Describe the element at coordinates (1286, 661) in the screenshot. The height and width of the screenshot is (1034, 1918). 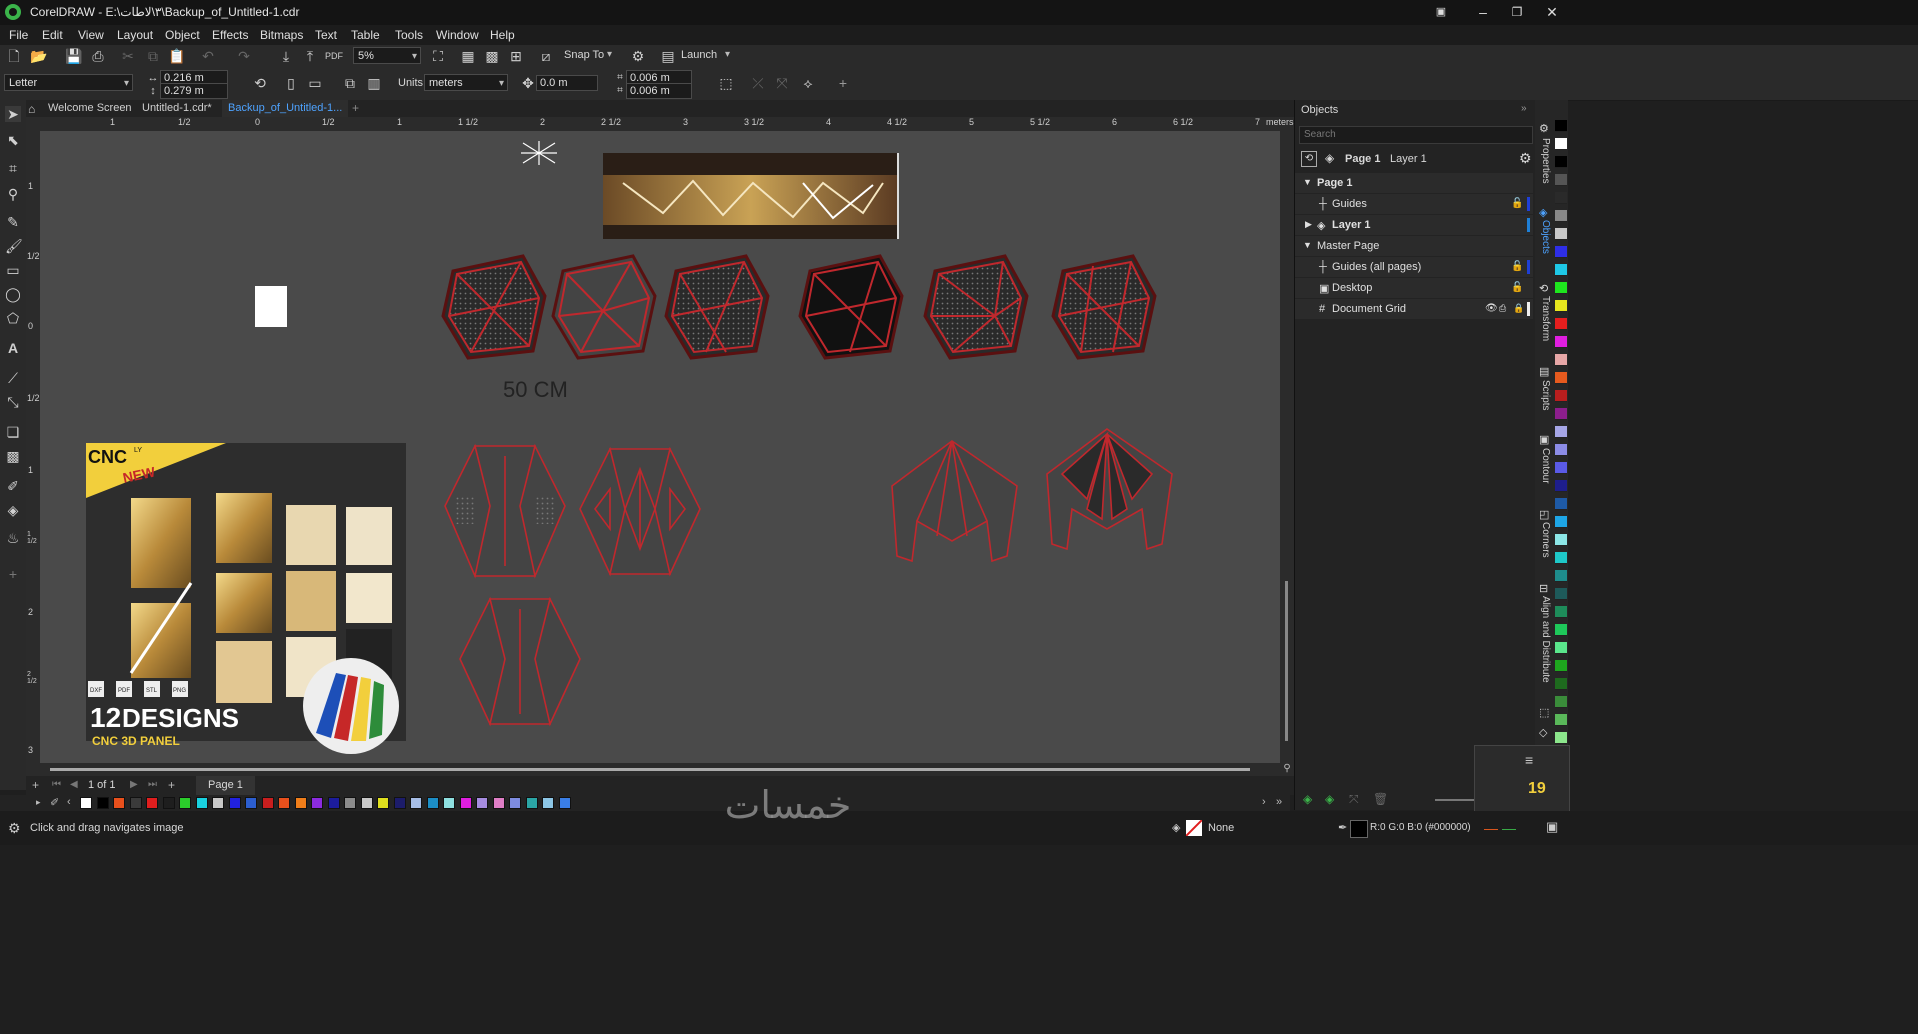
I see `vertical-scroll-thumb` at that location.